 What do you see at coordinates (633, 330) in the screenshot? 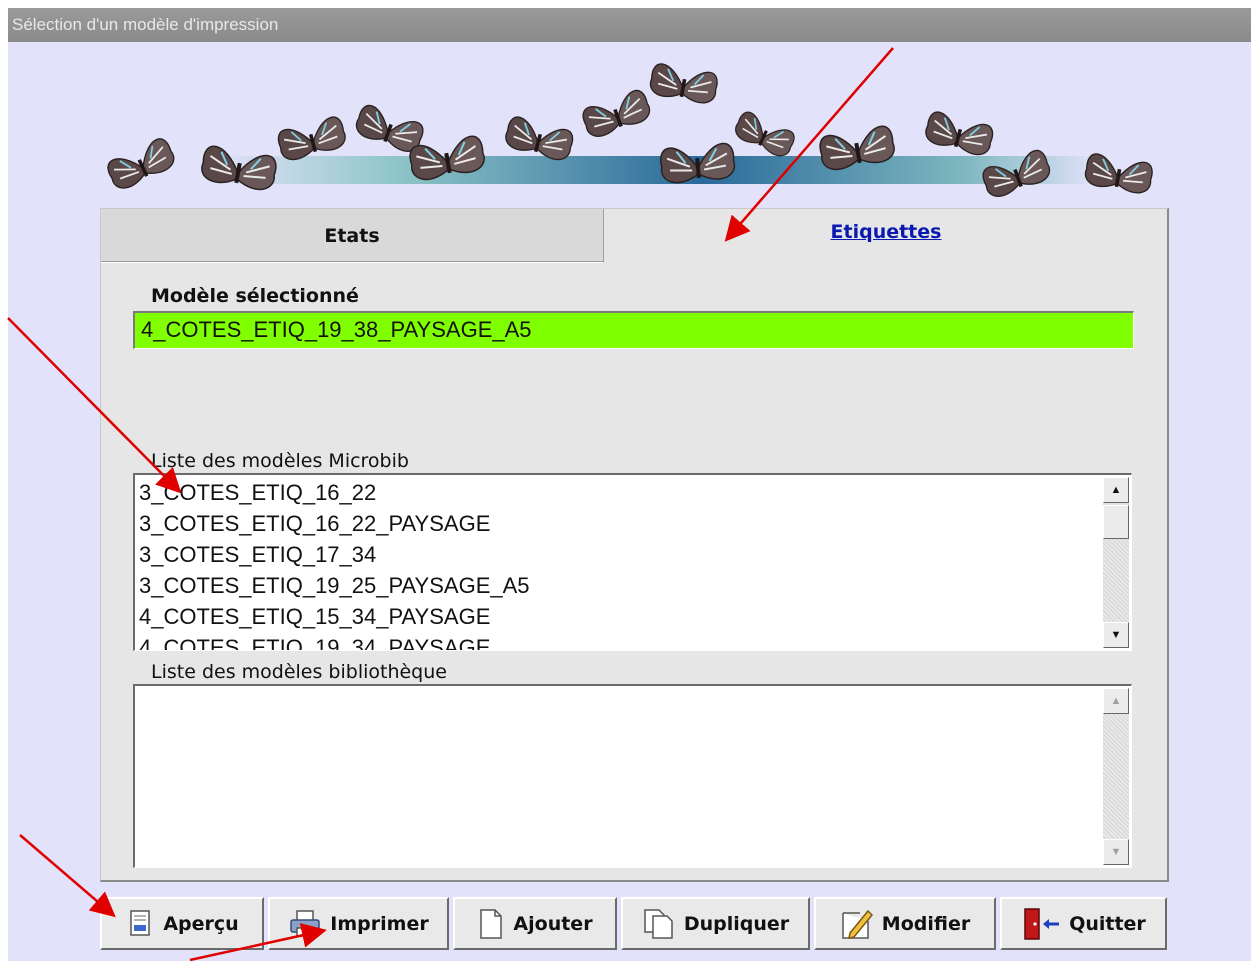
I see `selected-model-field: 4_COTES_ETIQ_19_38_PAYSAGE_A5` at bounding box center [633, 330].